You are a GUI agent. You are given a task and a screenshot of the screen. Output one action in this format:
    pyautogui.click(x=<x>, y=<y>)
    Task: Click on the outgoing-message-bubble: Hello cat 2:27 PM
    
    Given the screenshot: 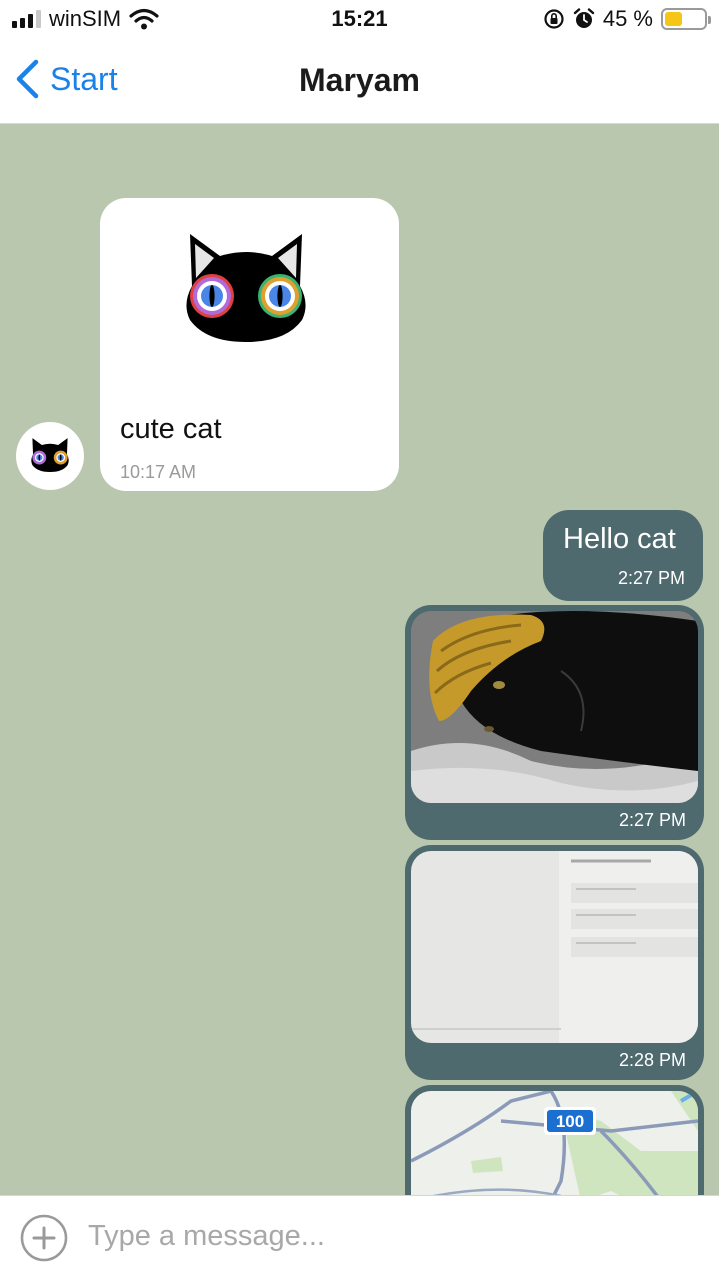 What is the action you would take?
    pyautogui.click(x=623, y=555)
    